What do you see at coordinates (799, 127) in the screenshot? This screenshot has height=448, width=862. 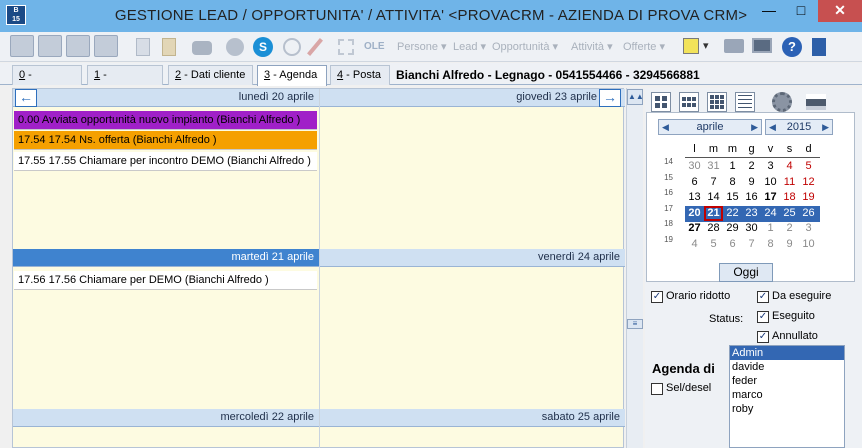 I see `year-selector: ◀ 2015 ▶` at bounding box center [799, 127].